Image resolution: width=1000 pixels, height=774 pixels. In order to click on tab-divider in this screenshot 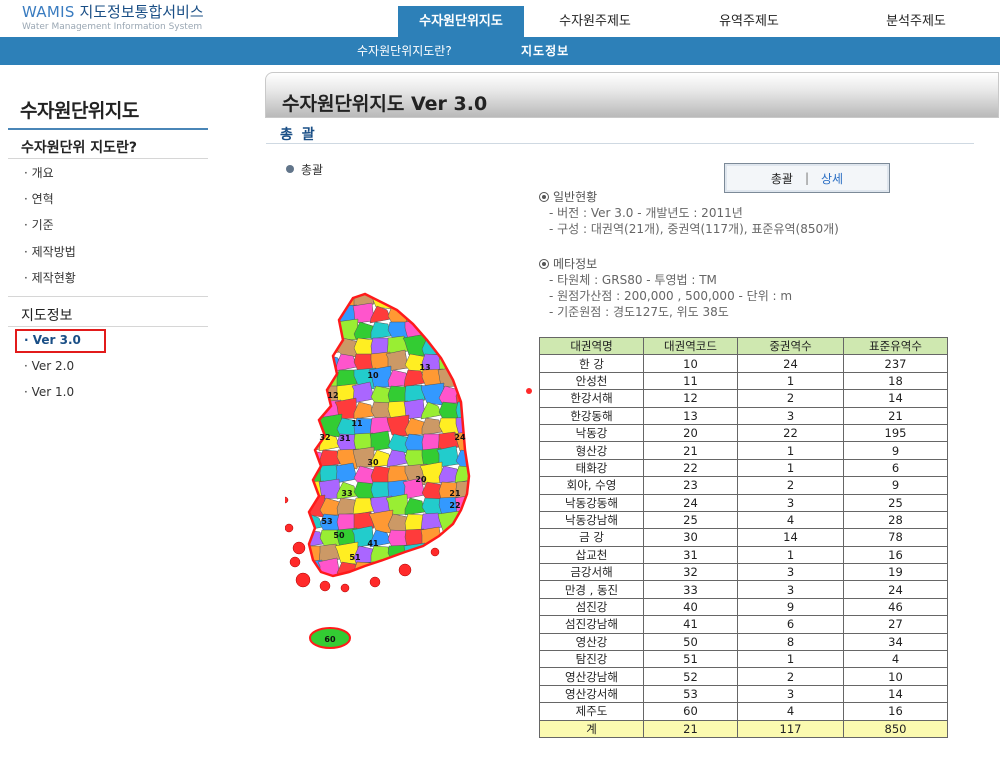, I will do `click(620, 143)`.